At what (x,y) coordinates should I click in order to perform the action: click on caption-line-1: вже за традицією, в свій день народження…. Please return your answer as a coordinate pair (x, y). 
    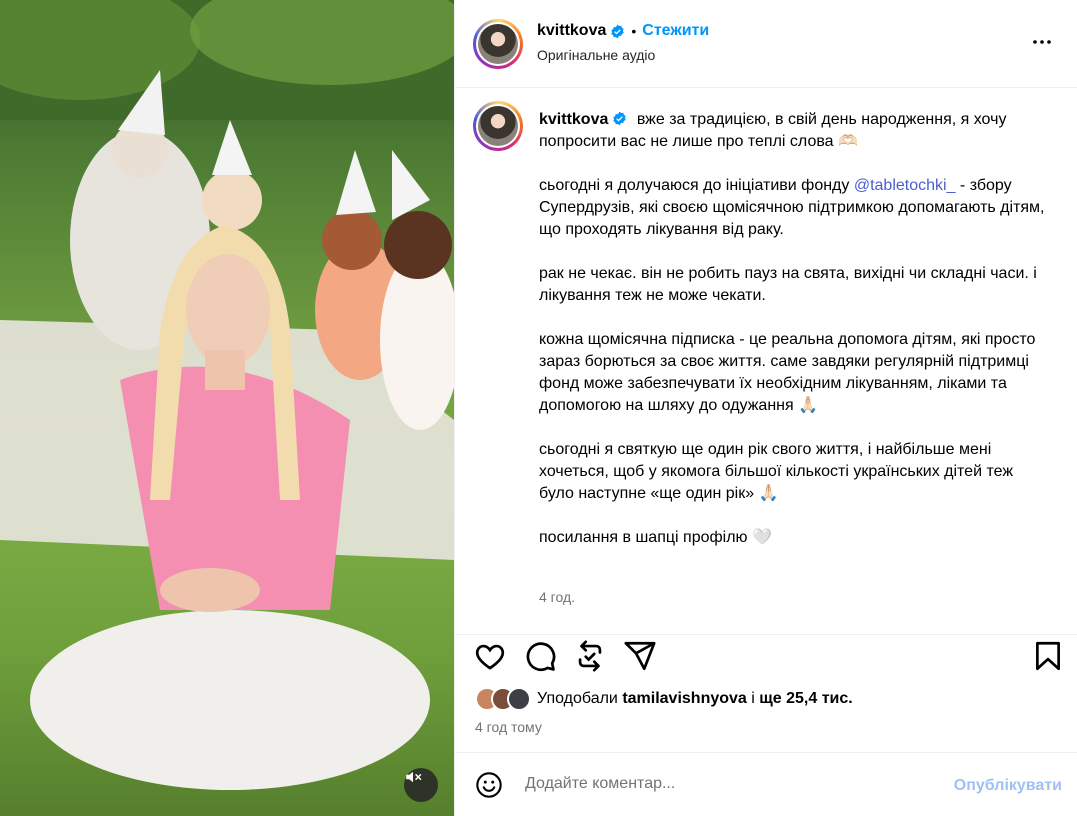
    Looking at the image, I should click on (773, 130).